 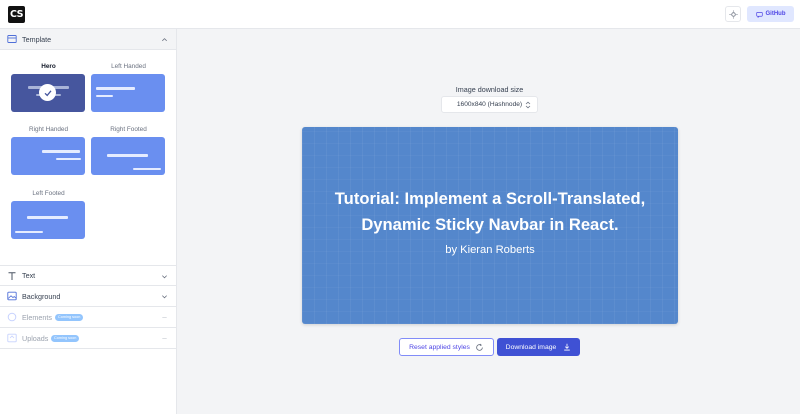 I want to click on github-icon, so click(x=759, y=14).